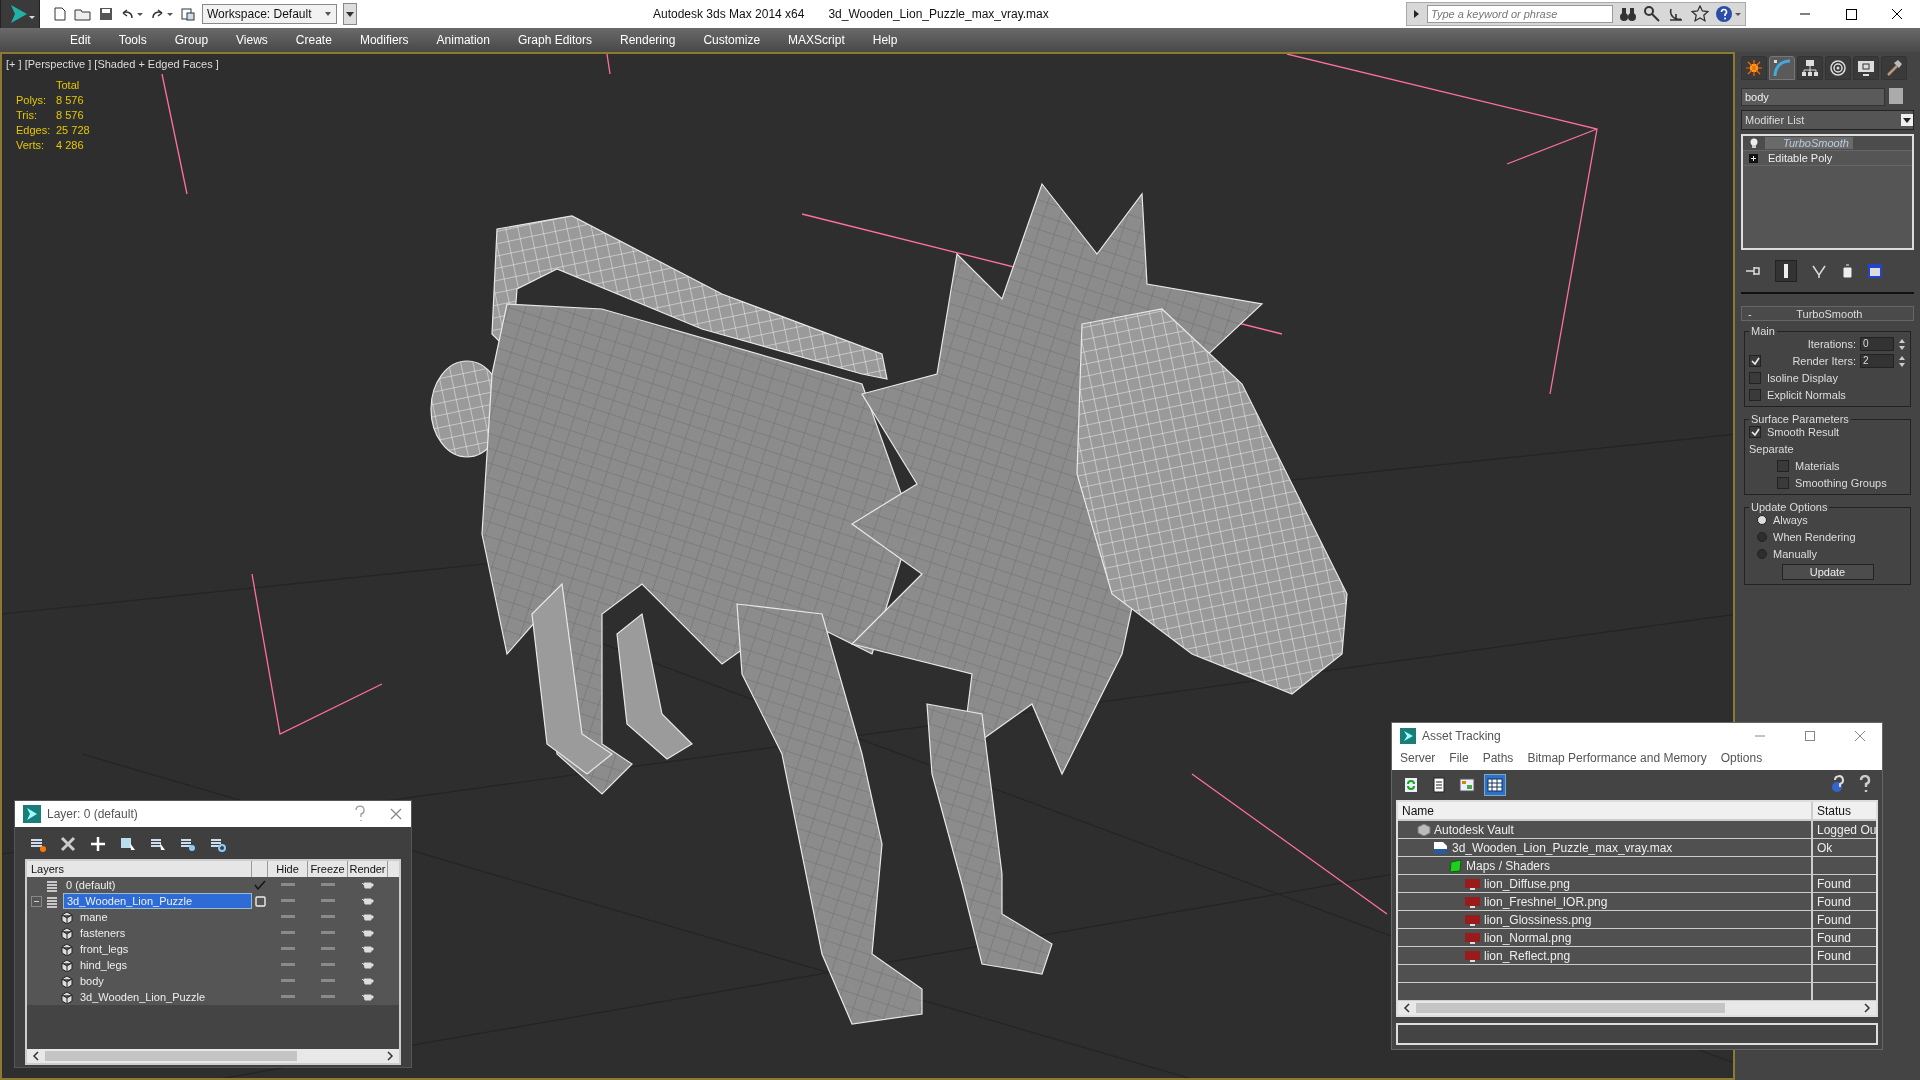 This screenshot has height=1080, width=1920. I want to click on search-field: Type a keyword or phrase, so click(1520, 14).